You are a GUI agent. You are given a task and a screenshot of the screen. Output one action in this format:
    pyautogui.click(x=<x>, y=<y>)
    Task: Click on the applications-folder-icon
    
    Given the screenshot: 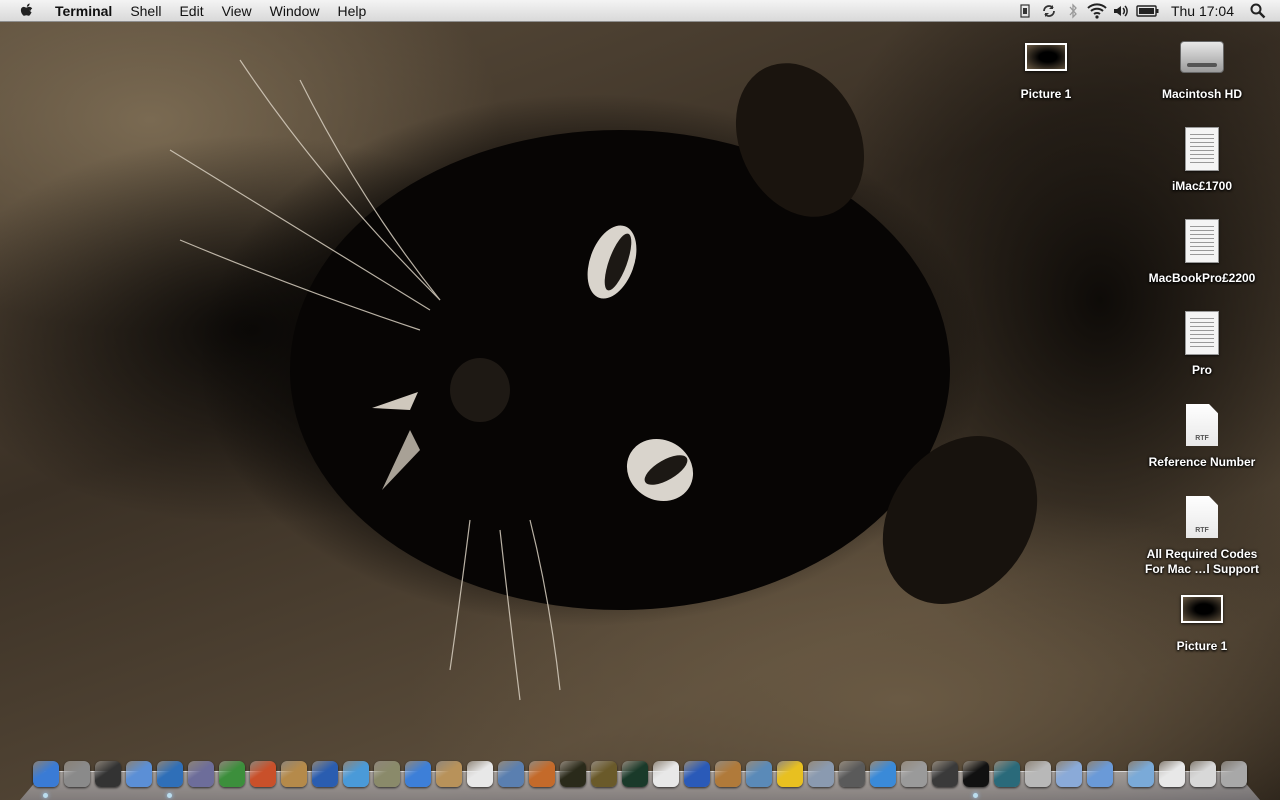 What is the action you would take?
    pyautogui.click(x=1140, y=774)
    